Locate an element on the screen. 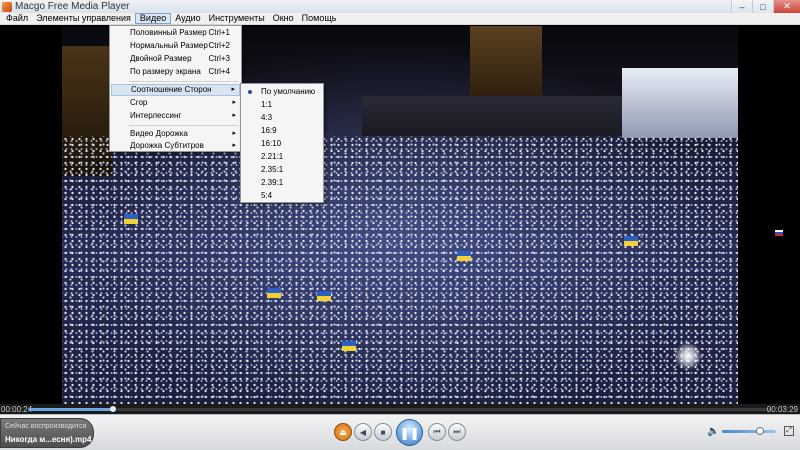  window-buttons: – □ ✕ is located at coordinates (765, 6).